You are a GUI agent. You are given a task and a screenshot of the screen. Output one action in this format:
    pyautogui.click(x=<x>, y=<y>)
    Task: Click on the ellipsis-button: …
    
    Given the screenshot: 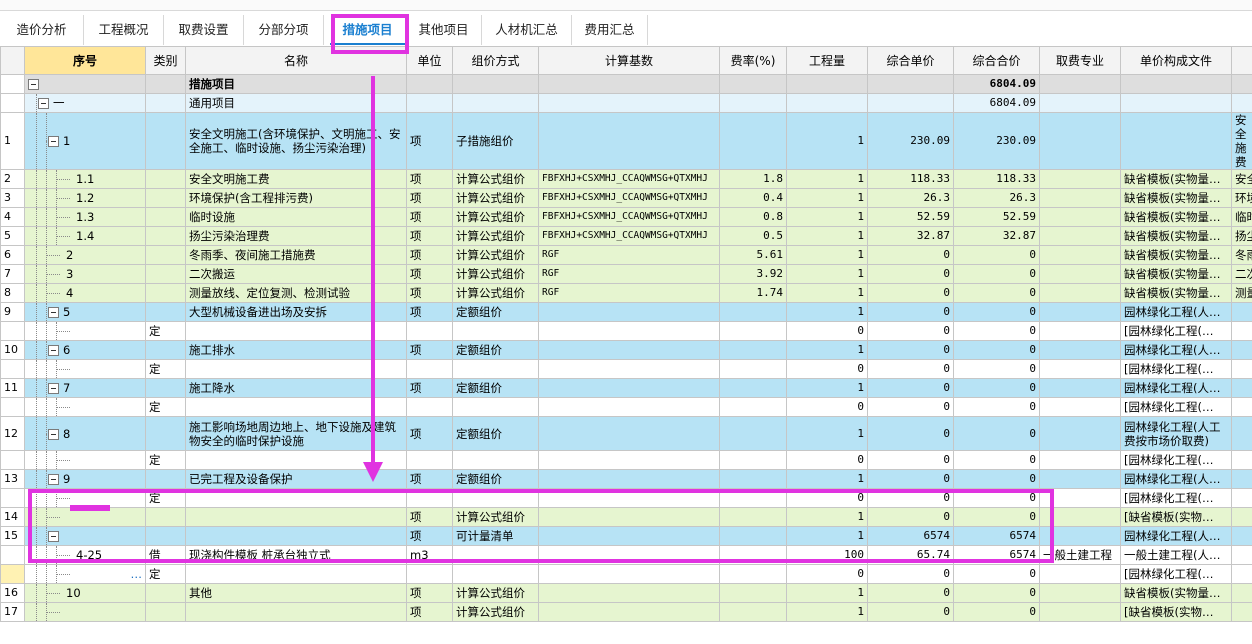 What is the action you would take?
    pyautogui.click(x=137, y=574)
    